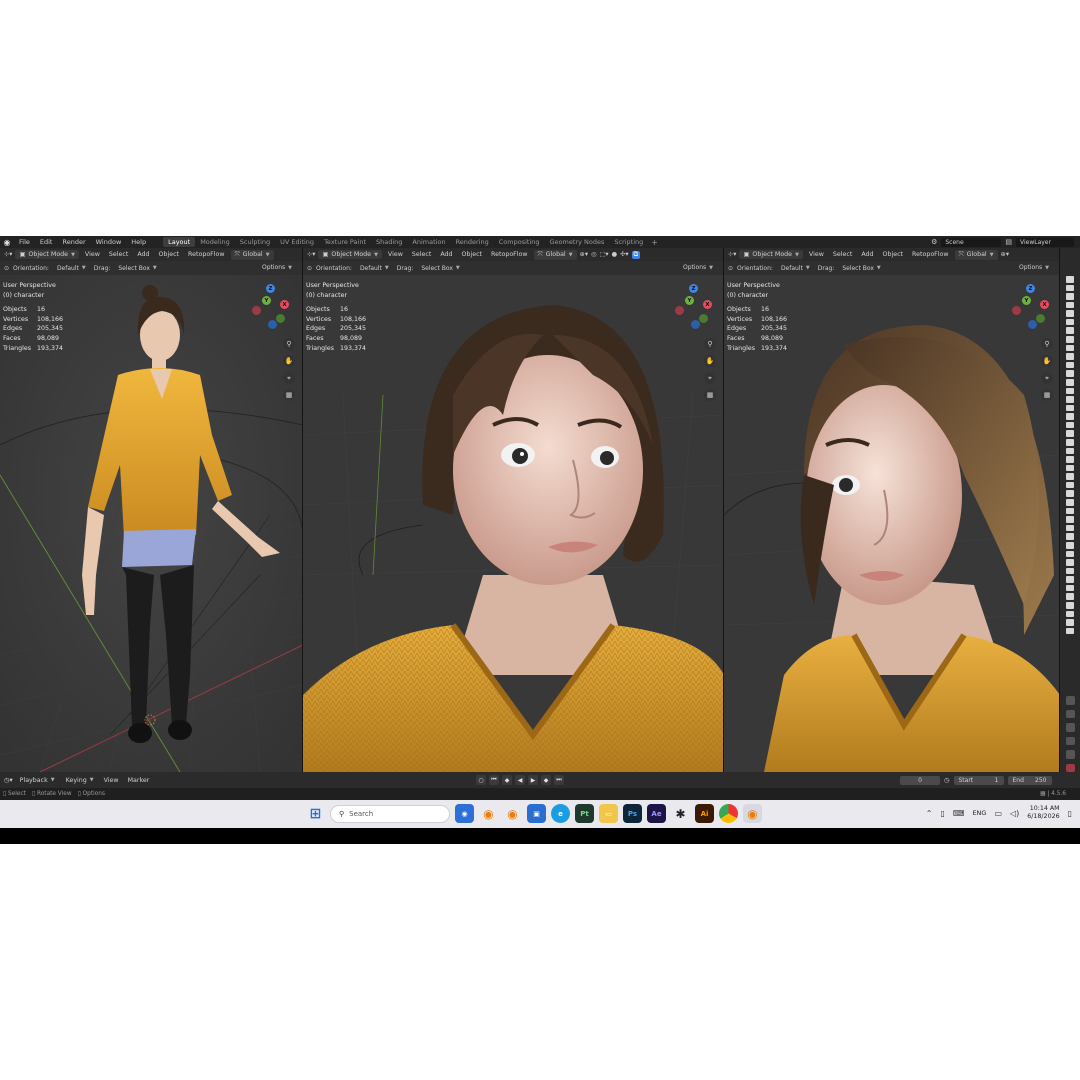 This screenshot has width=1080, height=1080. I want to click on end-frame-field: End 250, so click(1029, 780).